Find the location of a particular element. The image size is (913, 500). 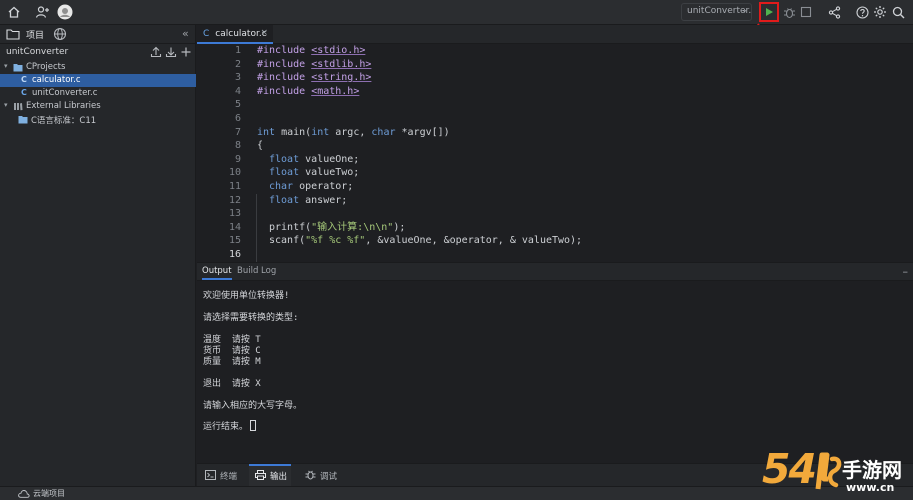

code-line: 1 #include <stdio.h> is located at coordinates (555, 51).